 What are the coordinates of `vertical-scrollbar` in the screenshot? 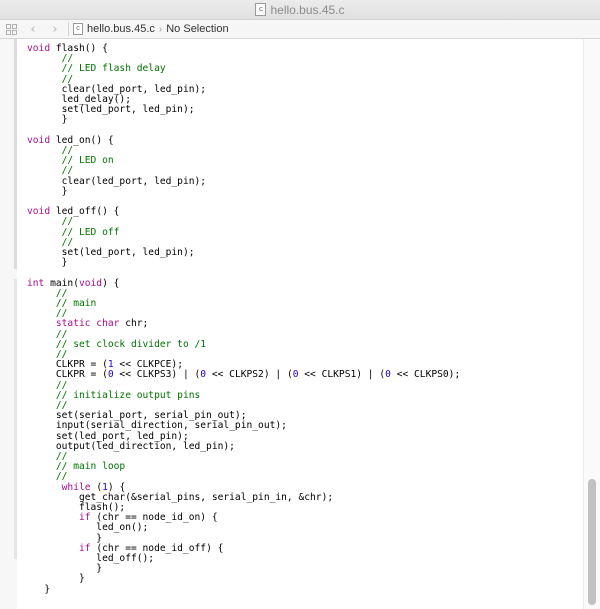 It's located at (591, 324).